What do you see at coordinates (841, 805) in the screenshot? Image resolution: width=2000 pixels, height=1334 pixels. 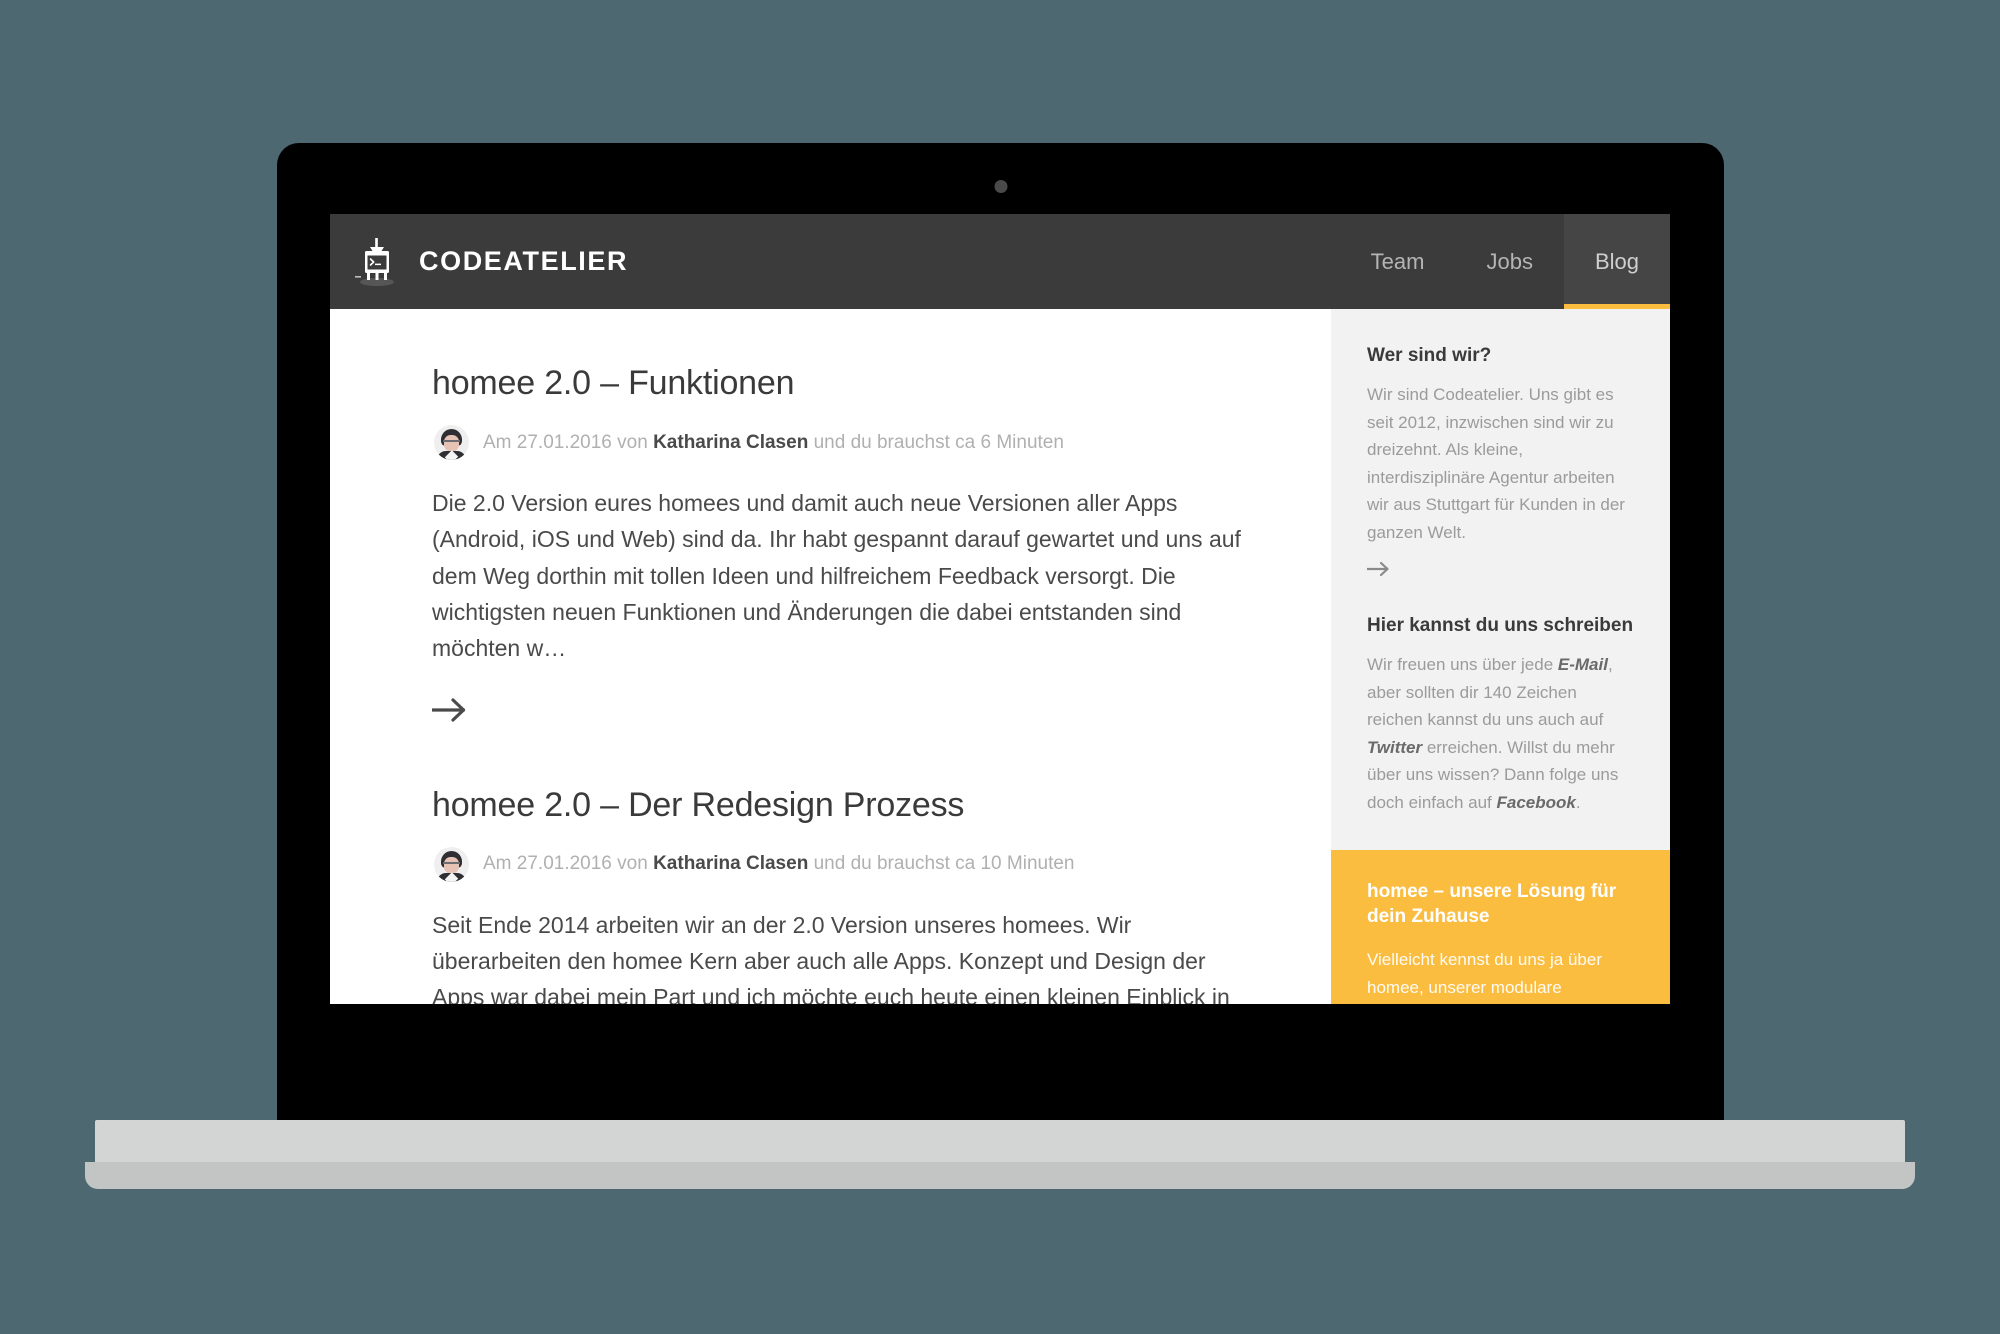 I see `post-title: homee 2.0 – Der Redesign Prozess` at bounding box center [841, 805].